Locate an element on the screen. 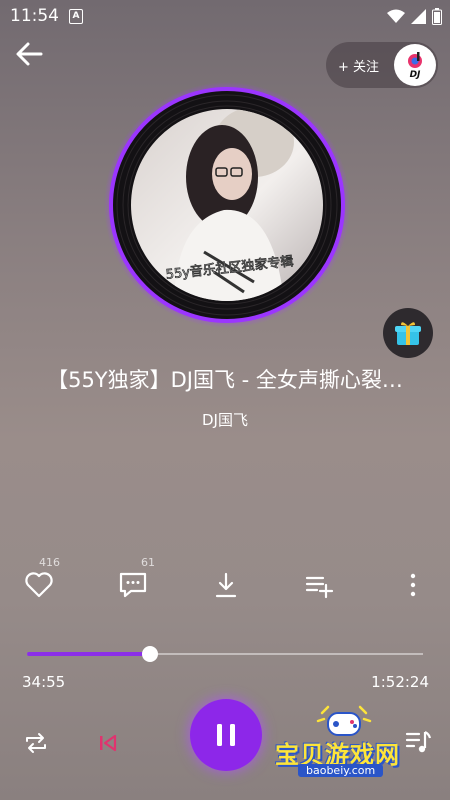  comment-icon is located at coordinates (133, 585).